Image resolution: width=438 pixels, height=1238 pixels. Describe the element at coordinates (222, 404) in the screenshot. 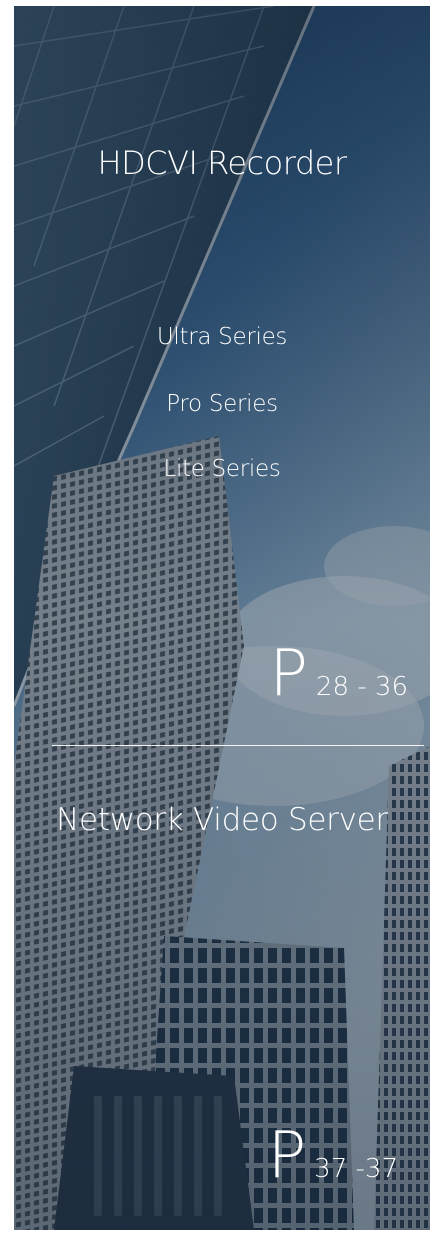

I see `series-item-pro: Pro Series` at that location.